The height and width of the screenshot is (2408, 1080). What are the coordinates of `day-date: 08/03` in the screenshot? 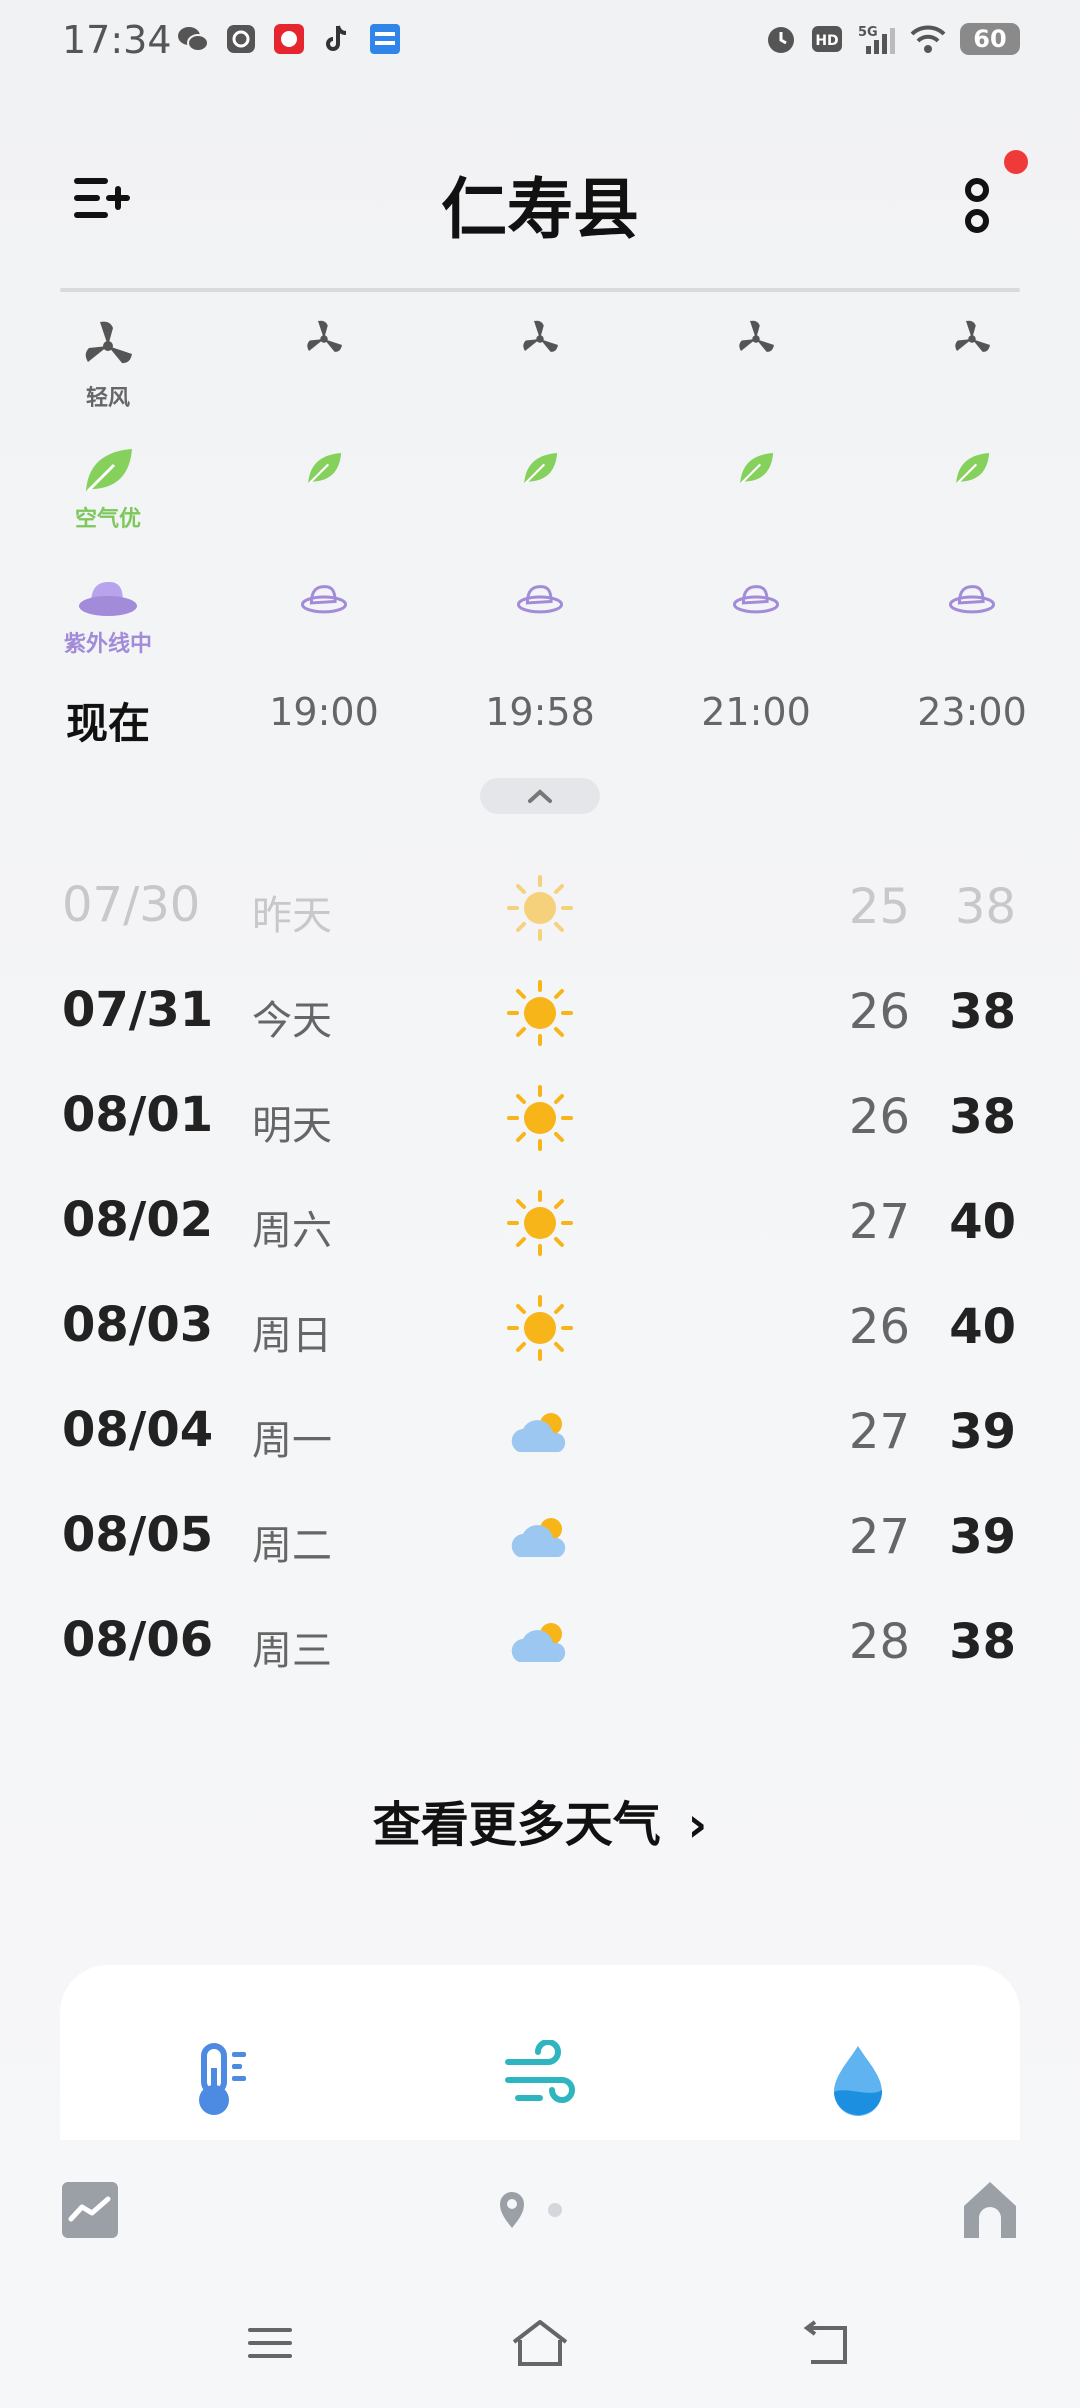 It's located at (138, 1325).